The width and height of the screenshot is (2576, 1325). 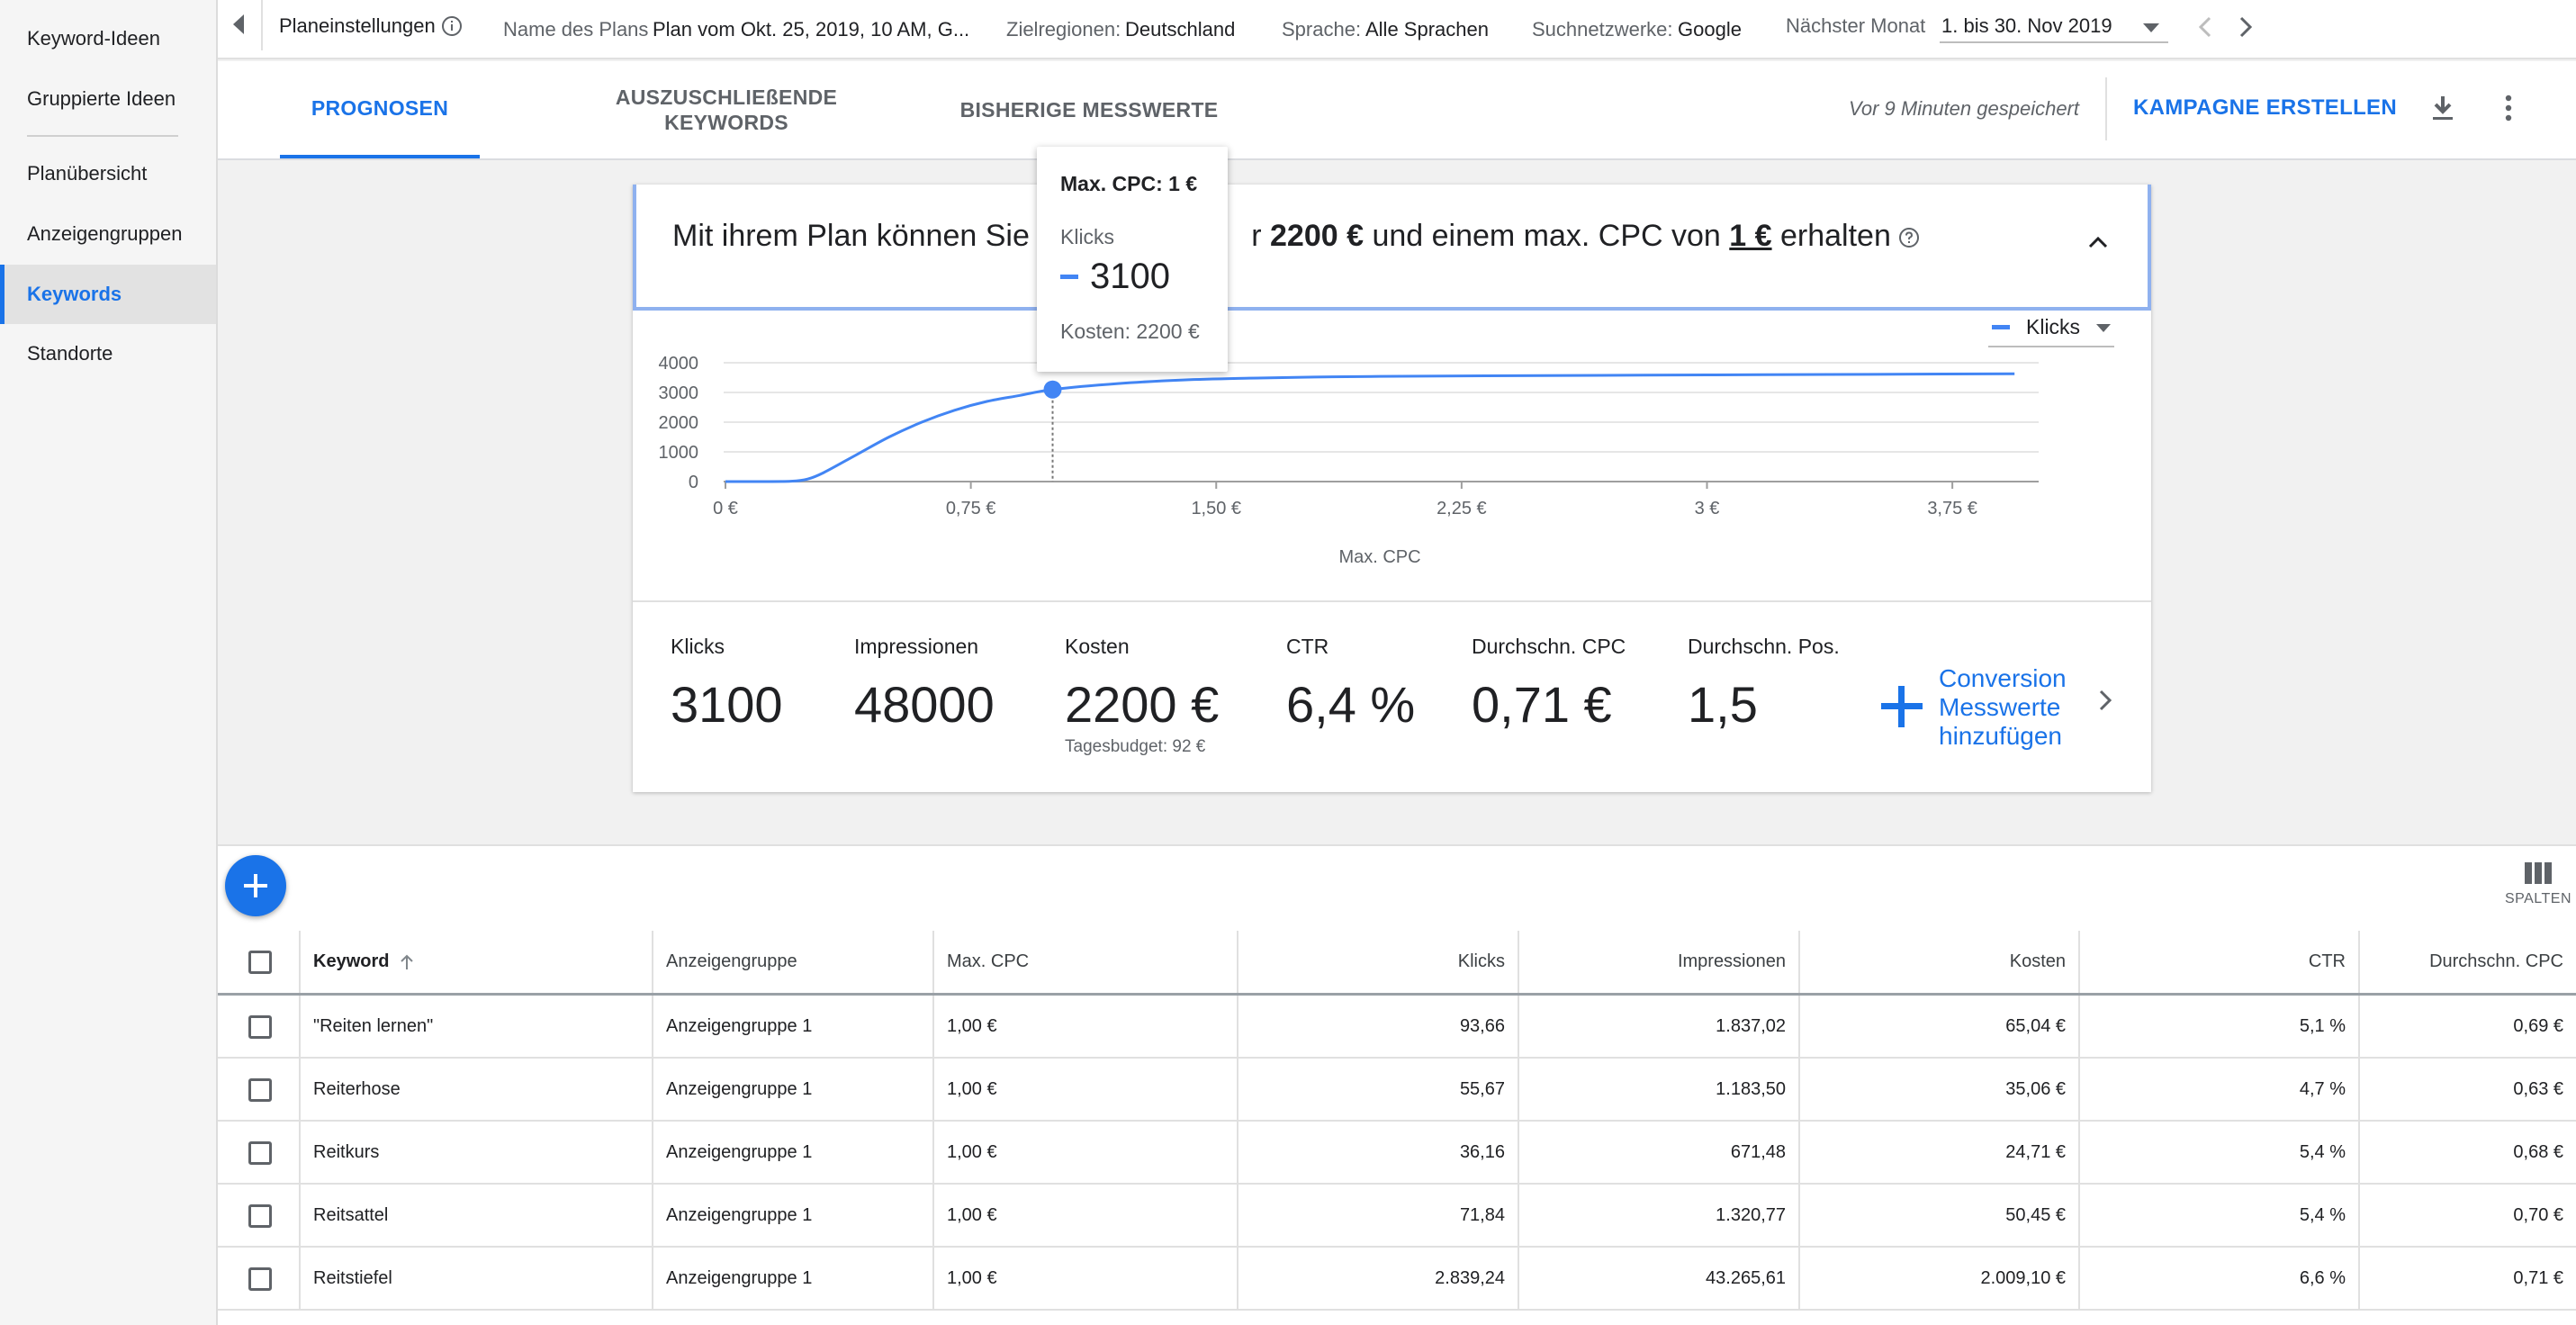 I want to click on metric-avg-pos-label: Durchschn. Pos., so click(x=1764, y=646).